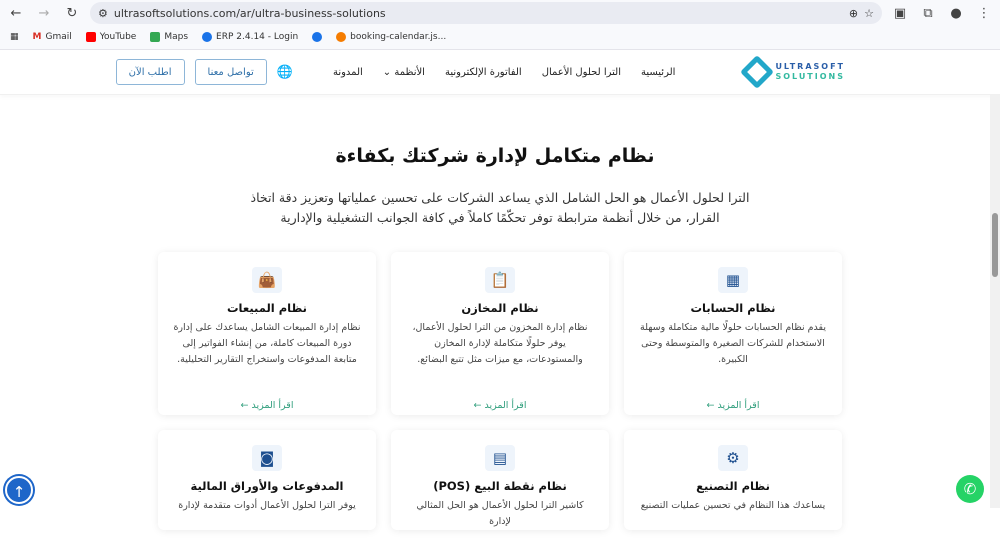 The height and width of the screenshot is (558, 1000). I want to click on logo-mark-icon, so click(757, 72).